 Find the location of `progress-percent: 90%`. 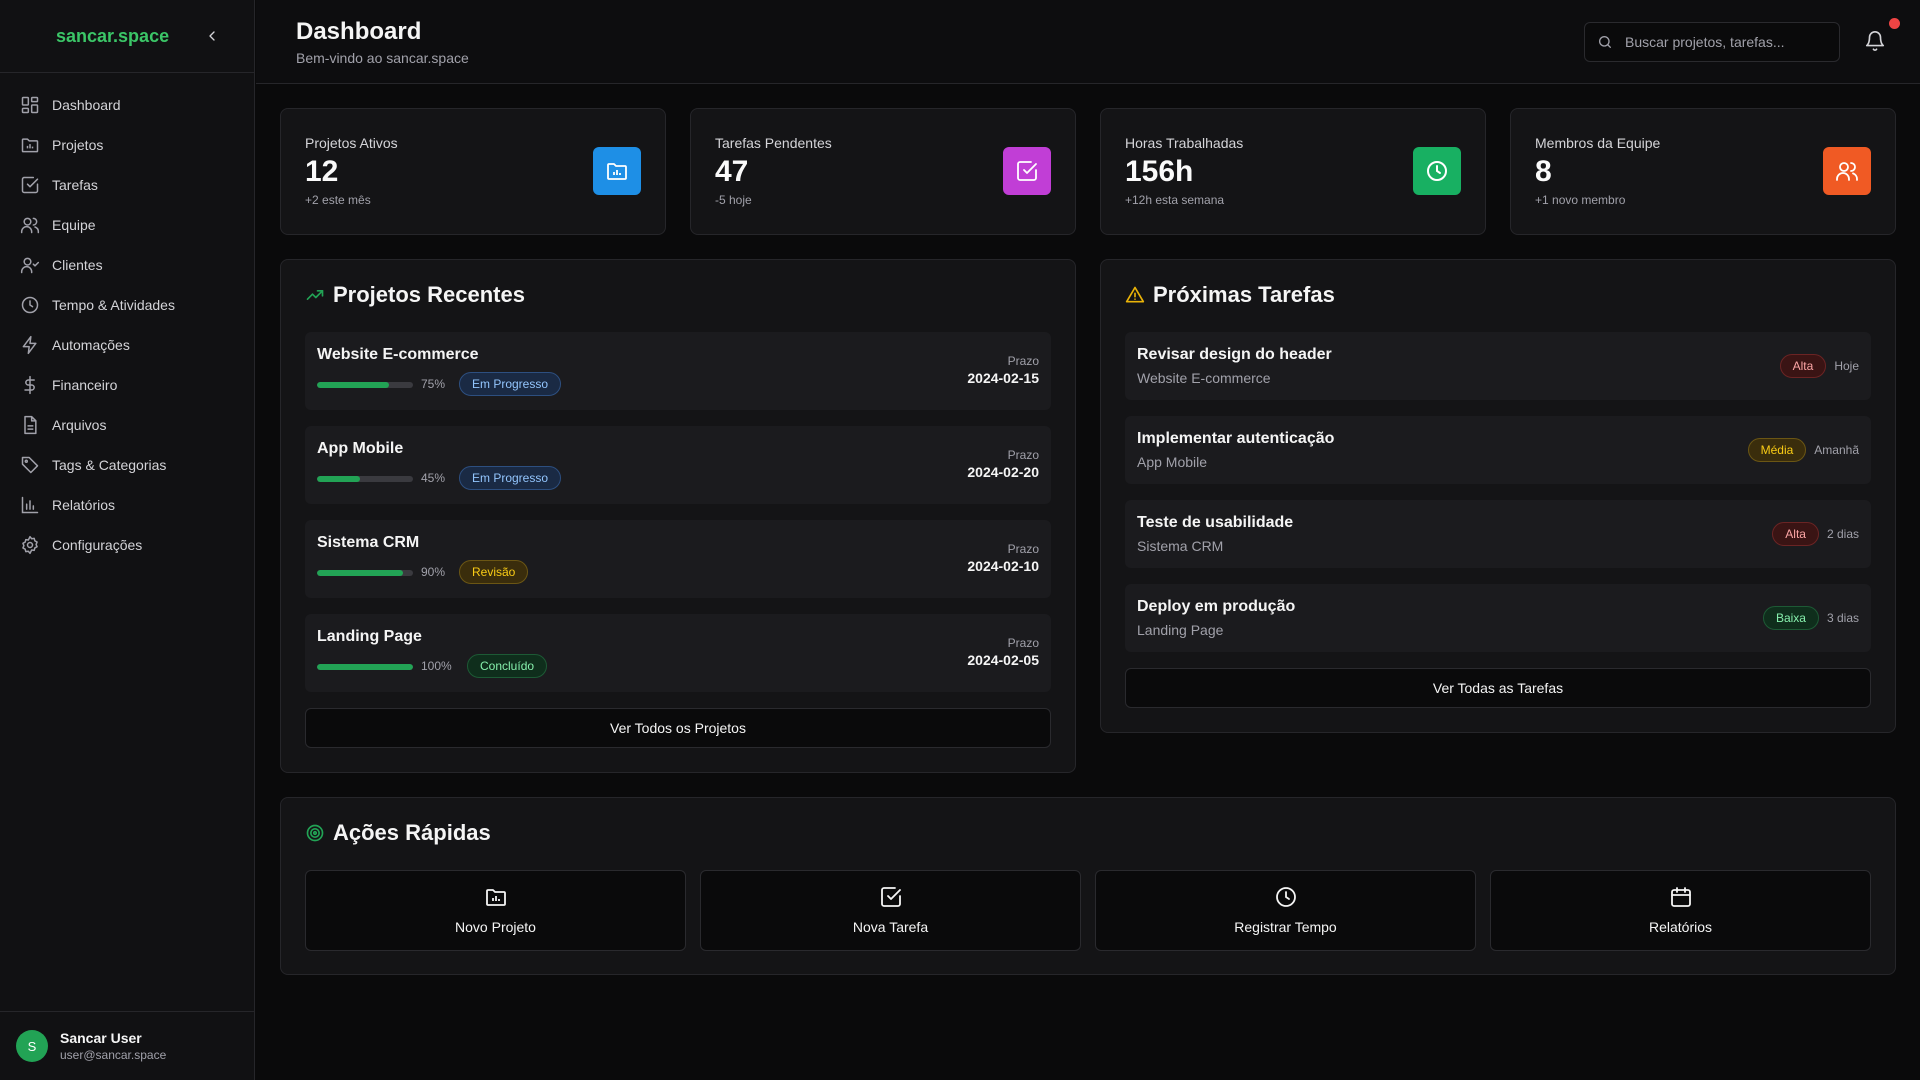

progress-percent: 90% is located at coordinates (433, 572).